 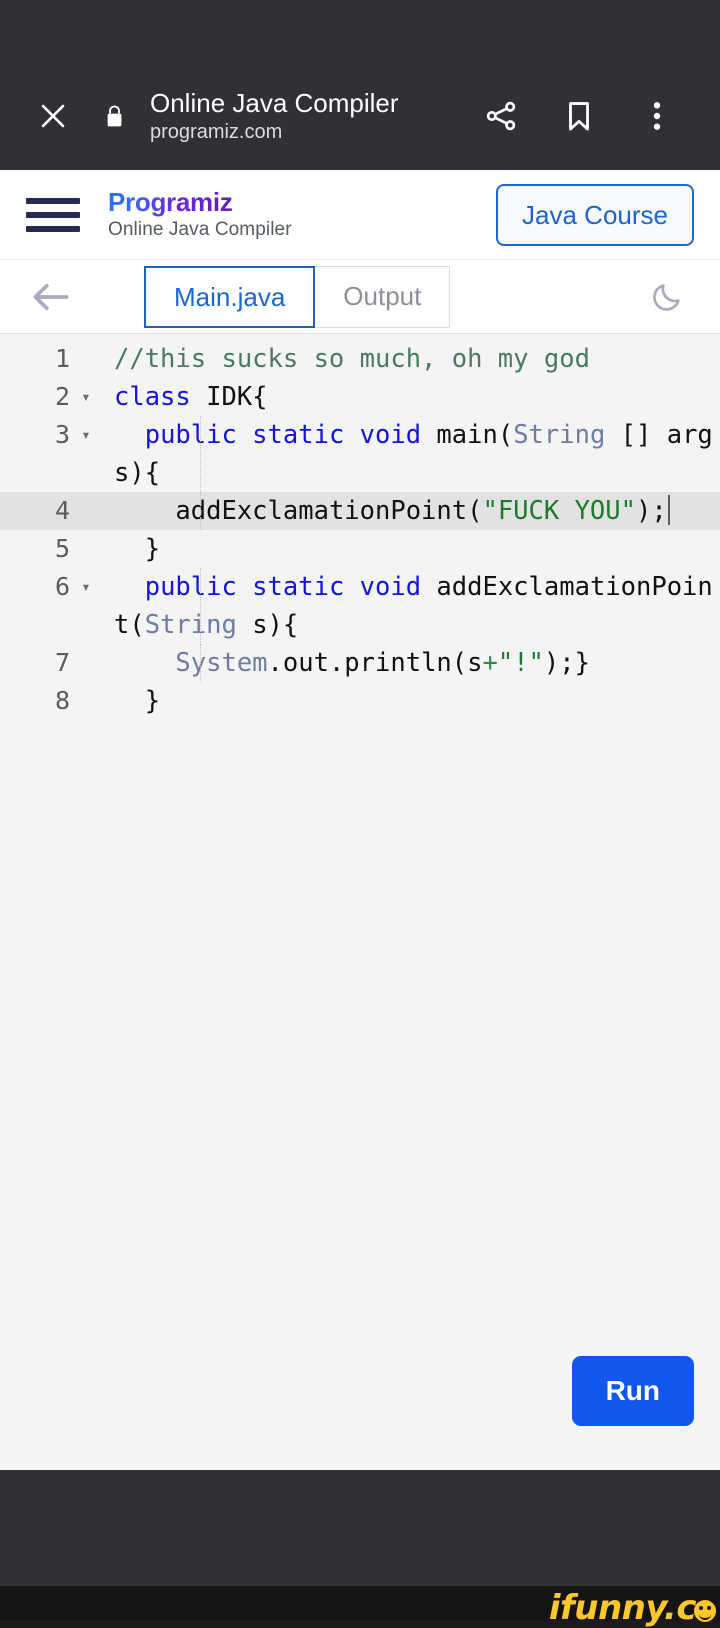 I want to click on share-icon, so click(x=501, y=116).